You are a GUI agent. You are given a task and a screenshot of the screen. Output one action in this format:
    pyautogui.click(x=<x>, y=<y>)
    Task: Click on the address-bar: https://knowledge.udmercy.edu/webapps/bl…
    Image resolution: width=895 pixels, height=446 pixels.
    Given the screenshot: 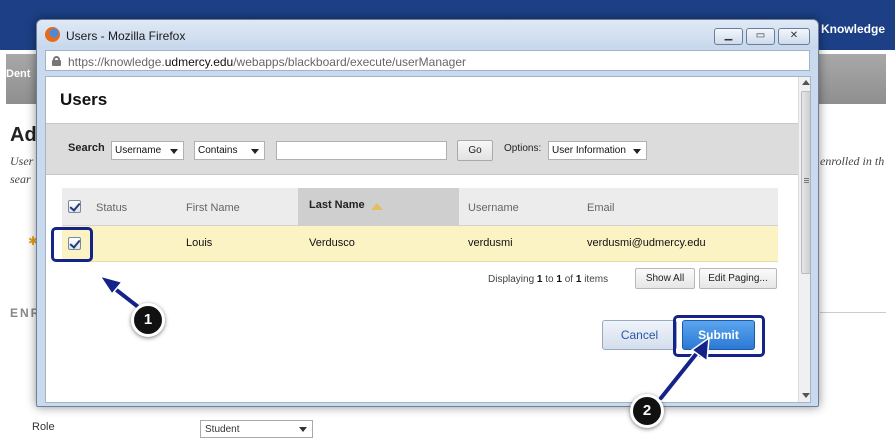 What is the action you would take?
    pyautogui.click(x=427, y=60)
    